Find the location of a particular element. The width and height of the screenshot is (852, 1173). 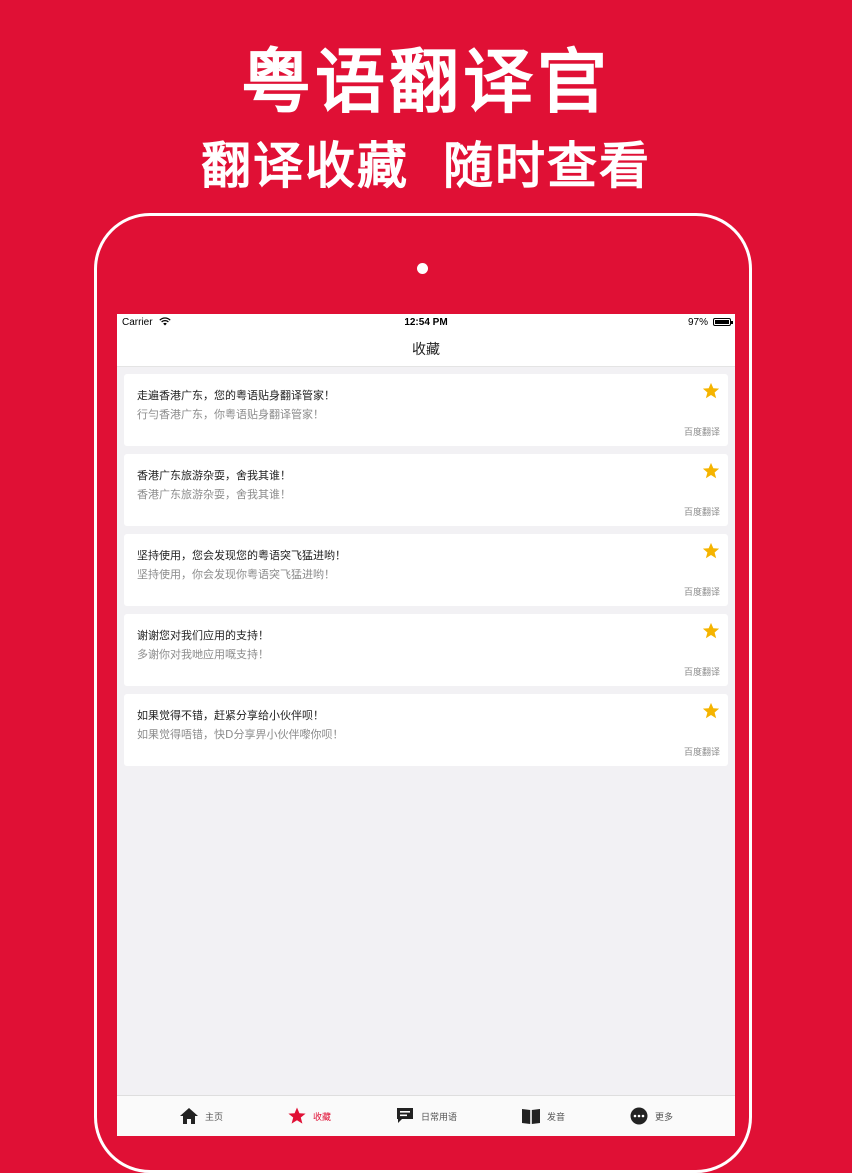

tab-label: 主页 is located at coordinates (214, 1117).